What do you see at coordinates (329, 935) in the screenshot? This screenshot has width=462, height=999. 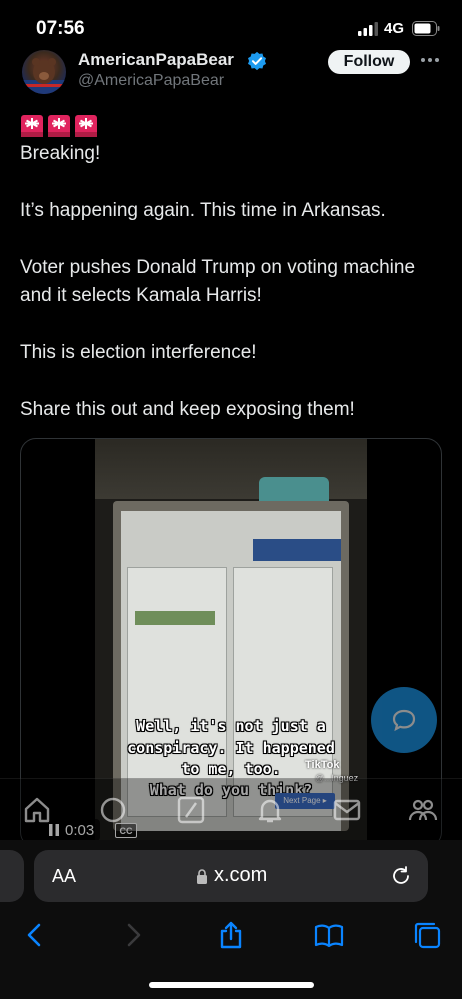 I see `bookmarks-icon` at bounding box center [329, 935].